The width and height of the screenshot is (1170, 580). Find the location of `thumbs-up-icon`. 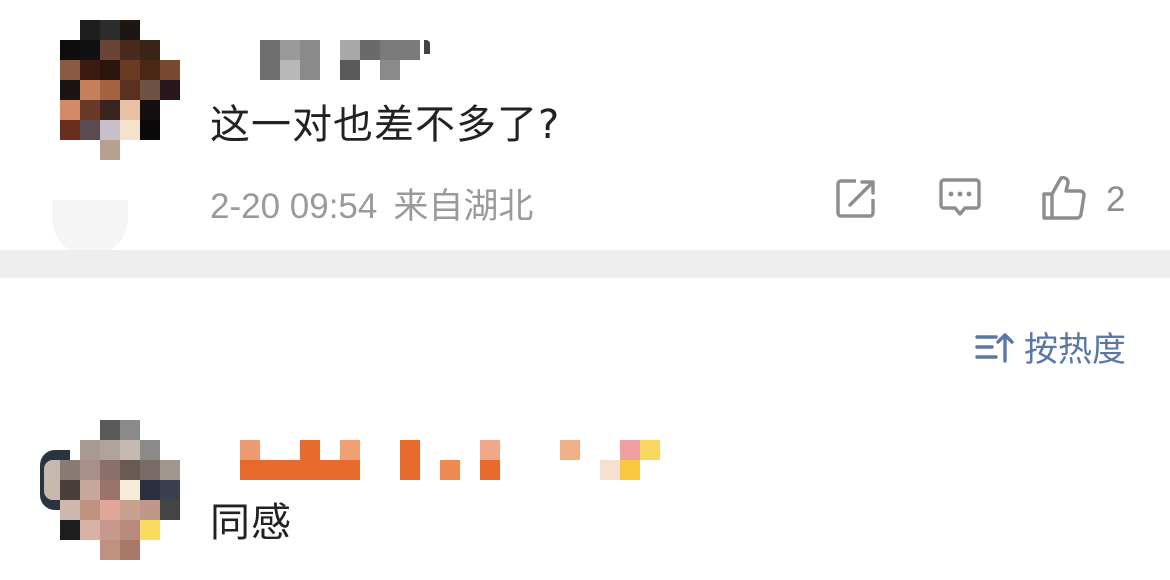

thumbs-up-icon is located at coordinates (1064, 198).